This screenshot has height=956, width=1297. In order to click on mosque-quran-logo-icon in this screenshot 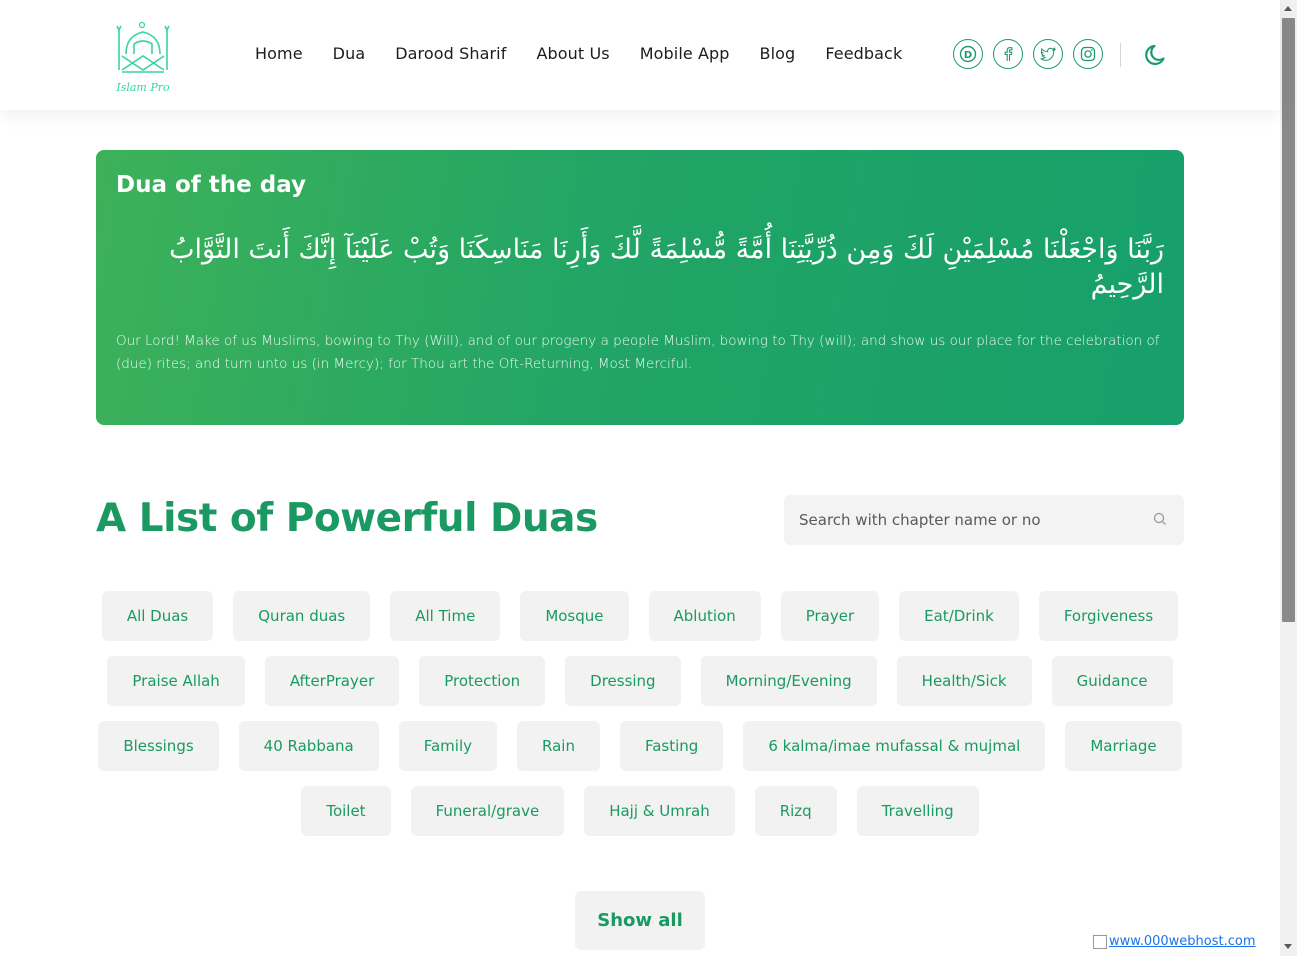, I will do `click(143, 47)`.